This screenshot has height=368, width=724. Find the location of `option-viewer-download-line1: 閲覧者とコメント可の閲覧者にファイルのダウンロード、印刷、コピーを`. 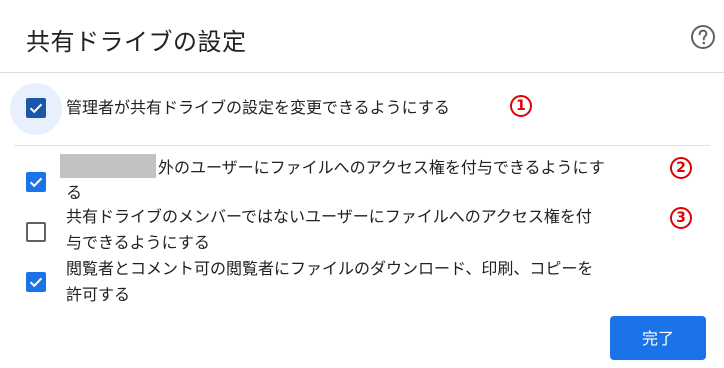

option-viewer-download-line1: 閲覧者とコメント可の閲覧者にファイルのダウンロード、印刷、コピーを is located at coordinates (330, 268).